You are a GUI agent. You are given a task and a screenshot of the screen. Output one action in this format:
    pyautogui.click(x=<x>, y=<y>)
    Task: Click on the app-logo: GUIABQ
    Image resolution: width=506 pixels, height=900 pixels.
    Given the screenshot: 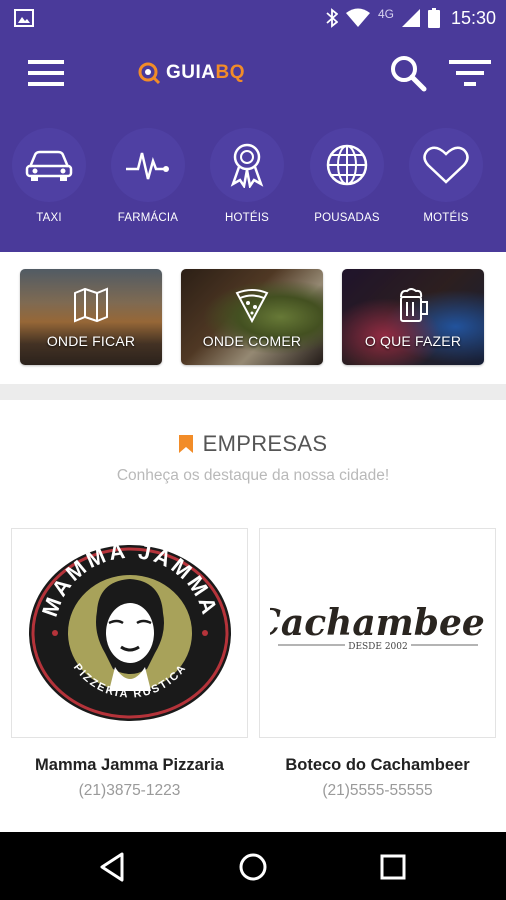 What is the action you would take?
    pyautogui.click(x=190, y=73)
    